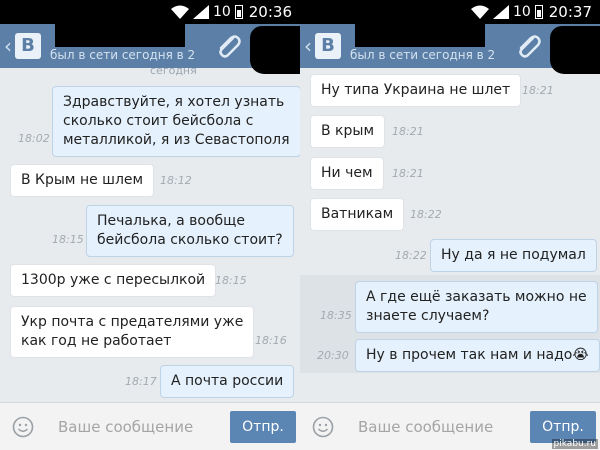 The height and width of the screenshot is (450, 600). Describe the element at coordinates (173, 72) in the screenshot. I see `clipped-date-label: сегодня` at that location.